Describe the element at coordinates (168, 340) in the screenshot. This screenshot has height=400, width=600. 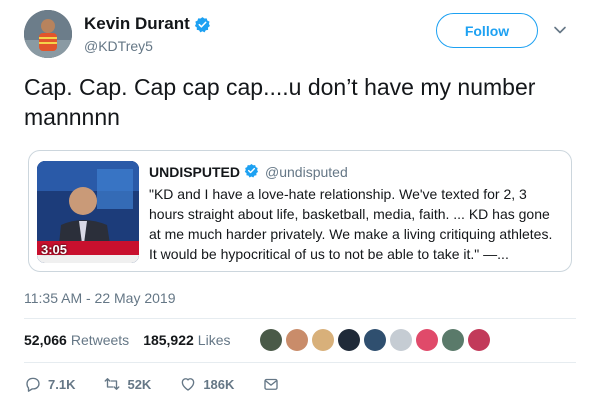
I see `likes-count: 185,922` at that location.